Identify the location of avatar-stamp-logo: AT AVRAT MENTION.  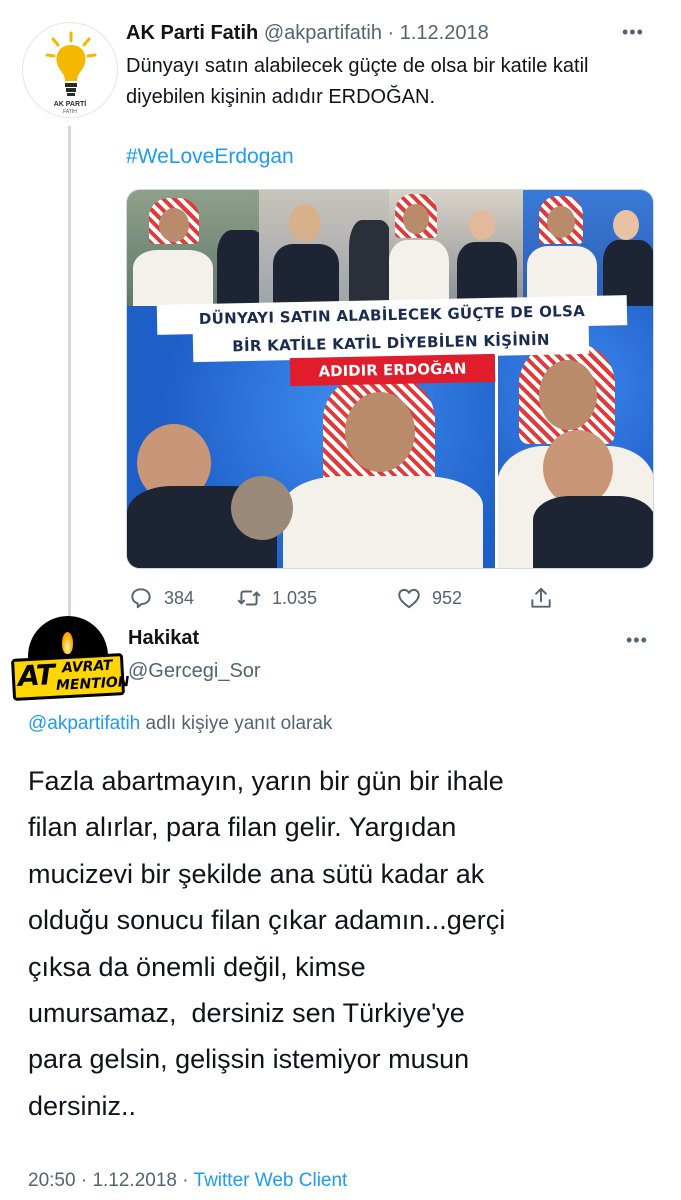
(70, 677).